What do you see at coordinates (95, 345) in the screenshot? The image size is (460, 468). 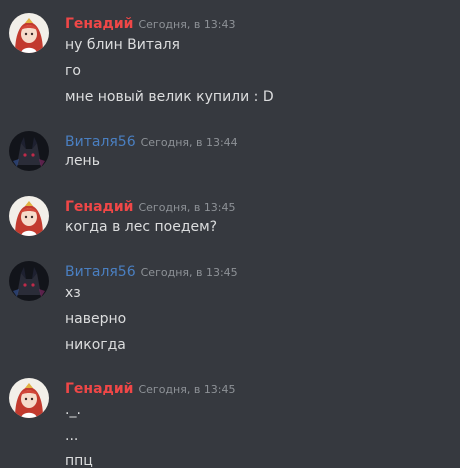 I see `message-text: никогда` at bounding box center [95, 345].